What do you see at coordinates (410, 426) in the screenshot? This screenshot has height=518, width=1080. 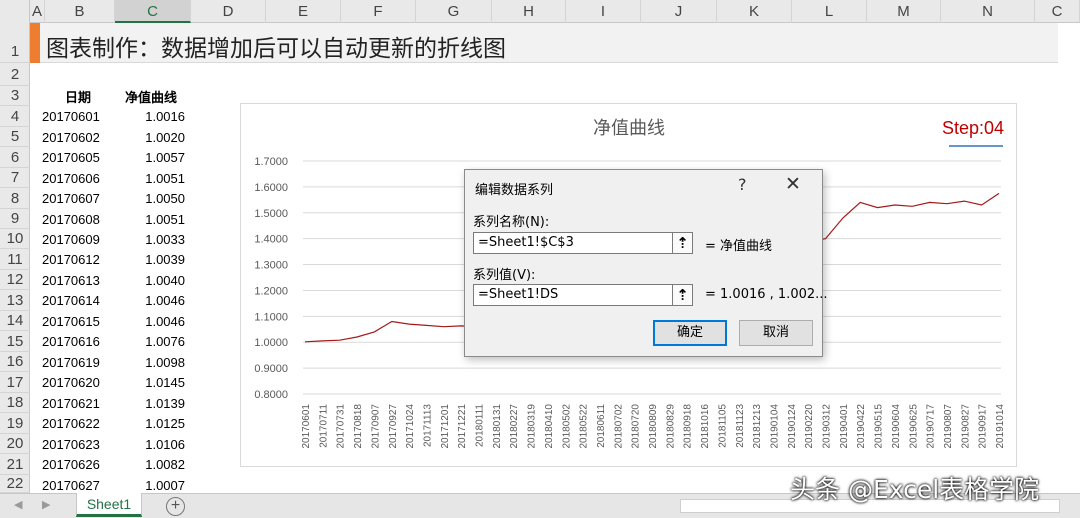 I see `x-tick-label: 20171024` at bounding box center [410, 426].